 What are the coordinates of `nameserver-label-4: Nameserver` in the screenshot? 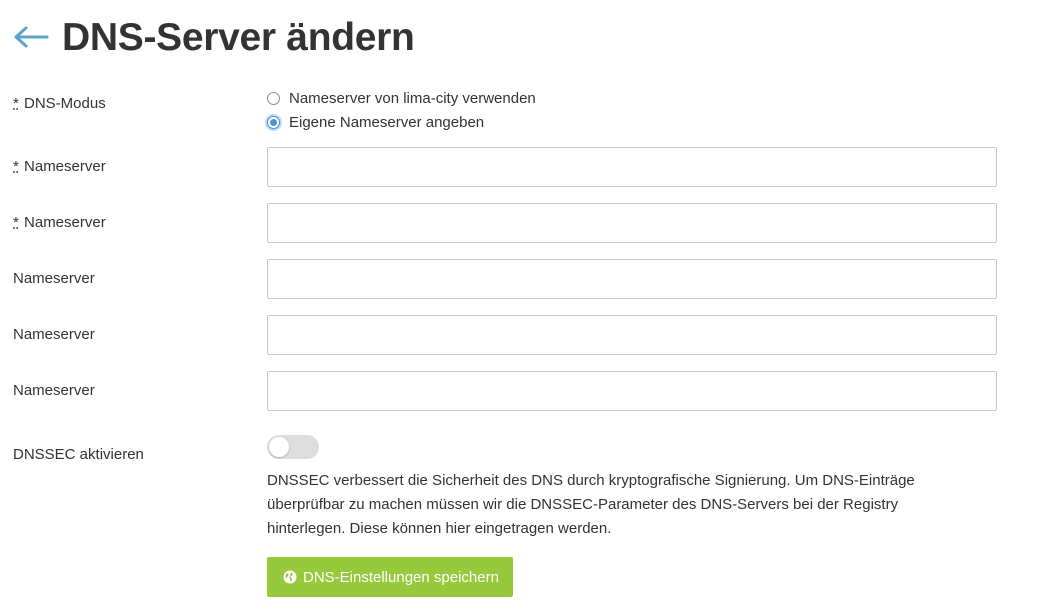 It's located at (54, 334).